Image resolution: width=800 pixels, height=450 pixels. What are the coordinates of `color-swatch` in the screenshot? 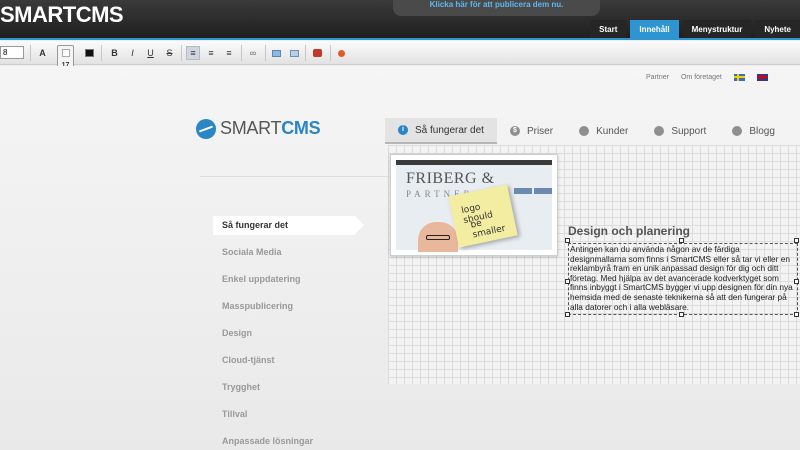 It's located at (89, 53).